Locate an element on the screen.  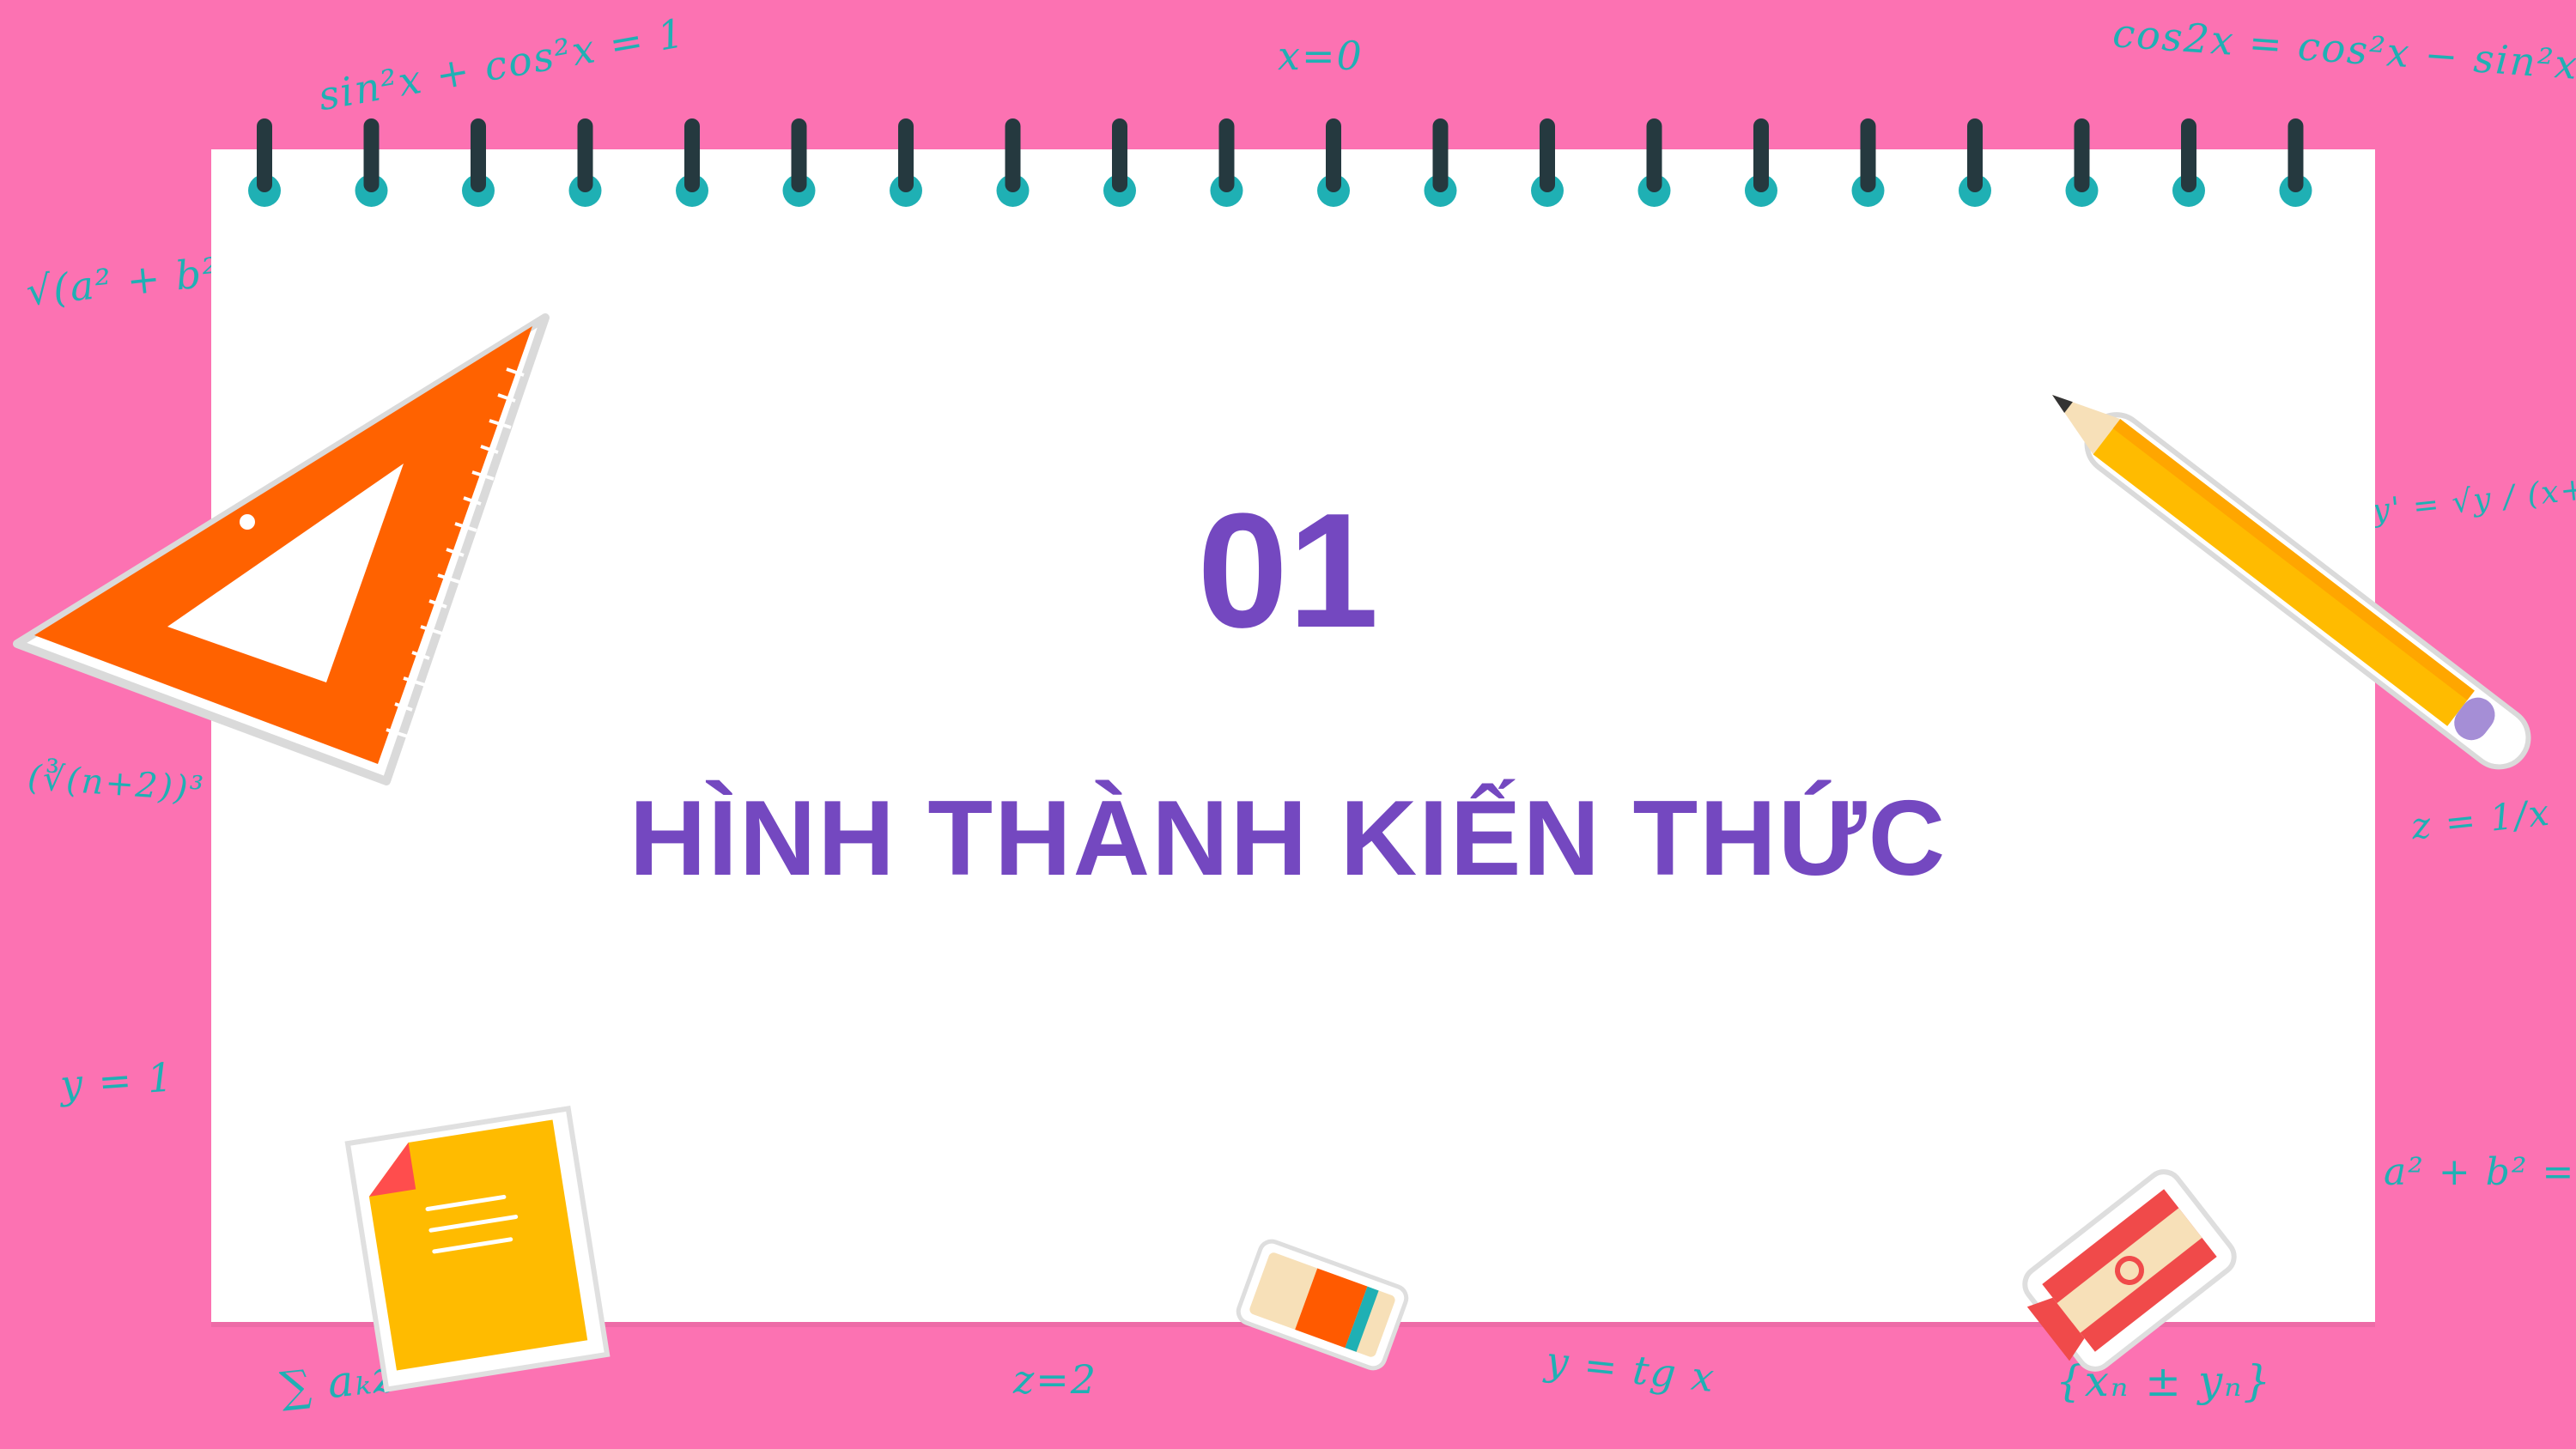
section-number: 01 is located at coordinates (1288, 571).